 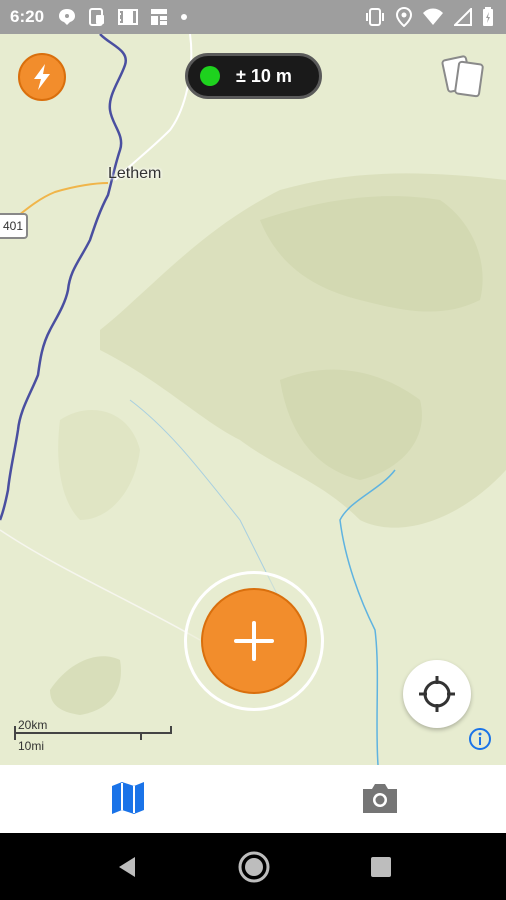 I want to click on home-icon, so click(x=254, y=867).